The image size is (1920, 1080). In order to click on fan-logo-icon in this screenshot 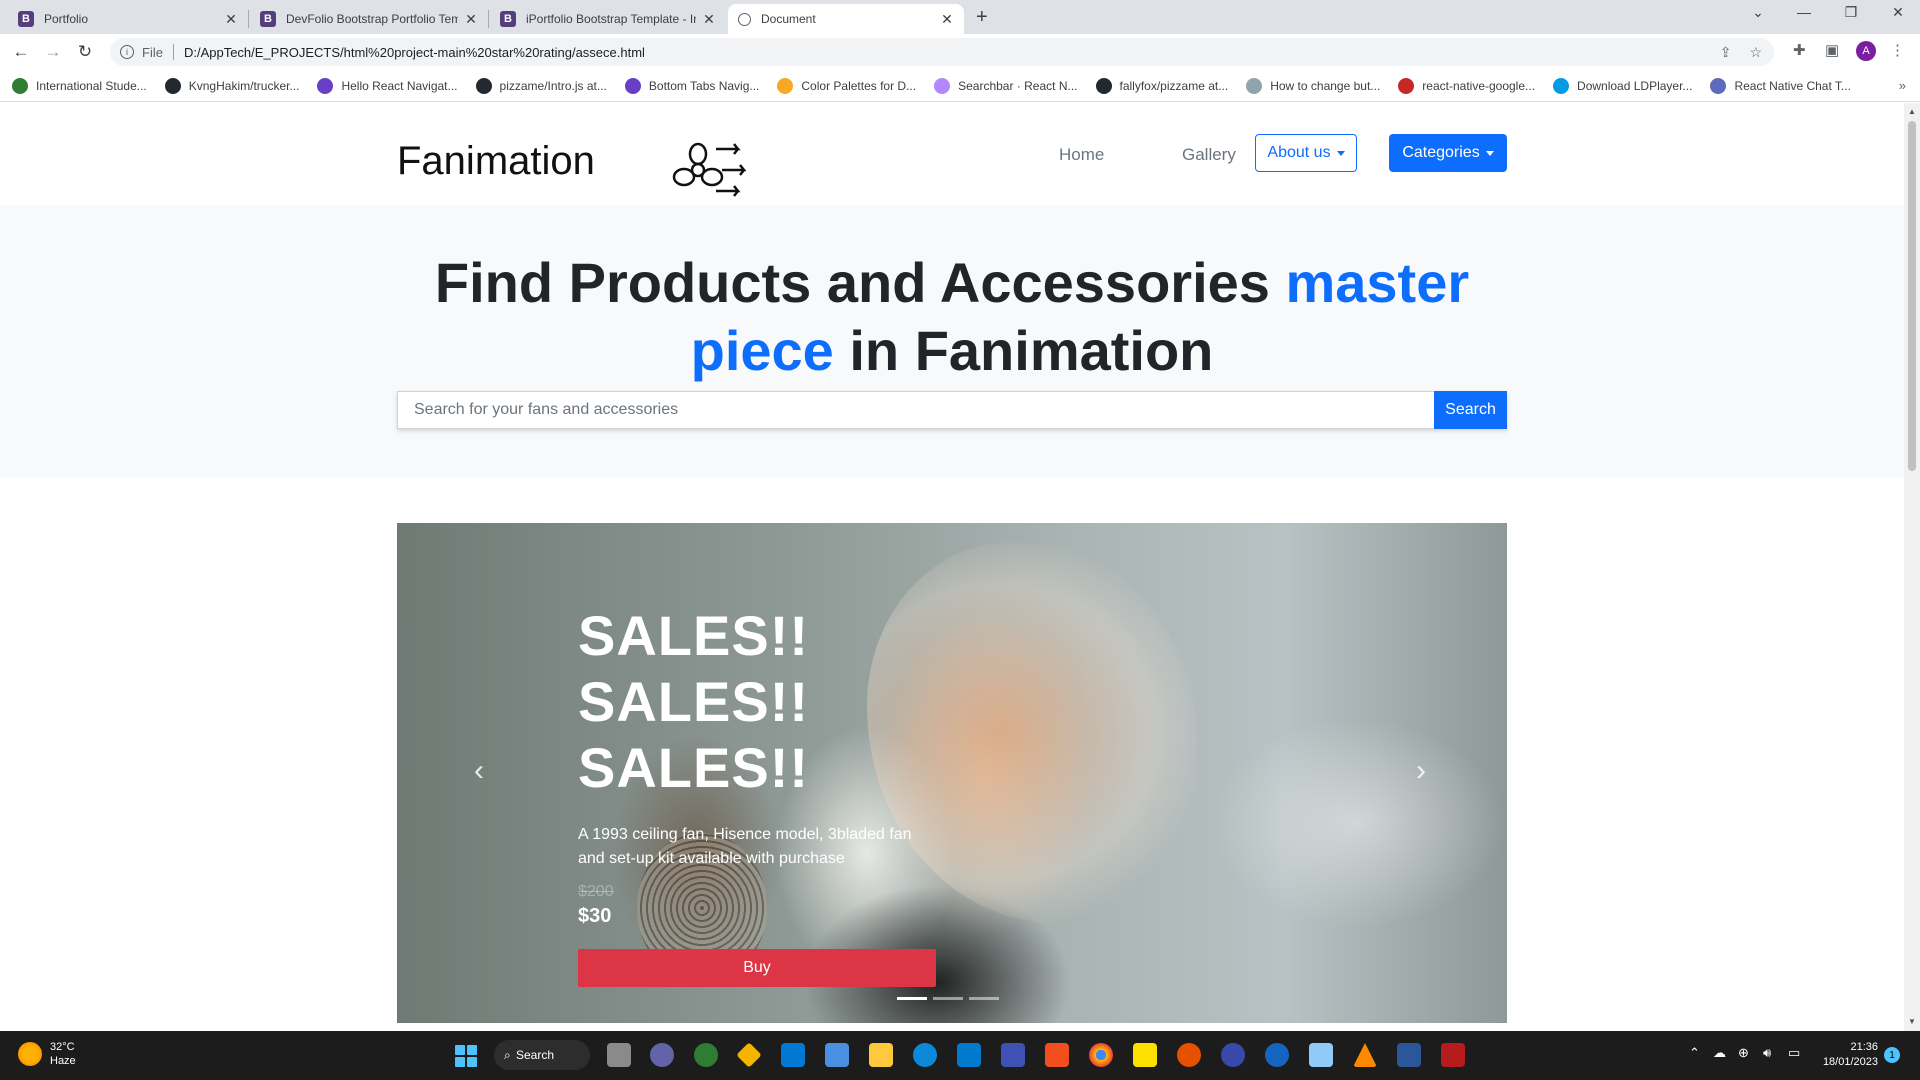, I will do `click(709, 169)`.